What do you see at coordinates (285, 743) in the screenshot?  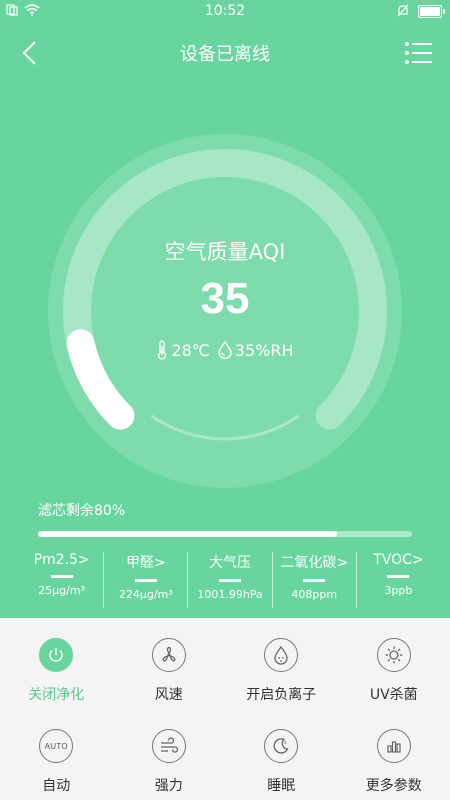 I see `svg-text: z` at bounding box center [285, 743].